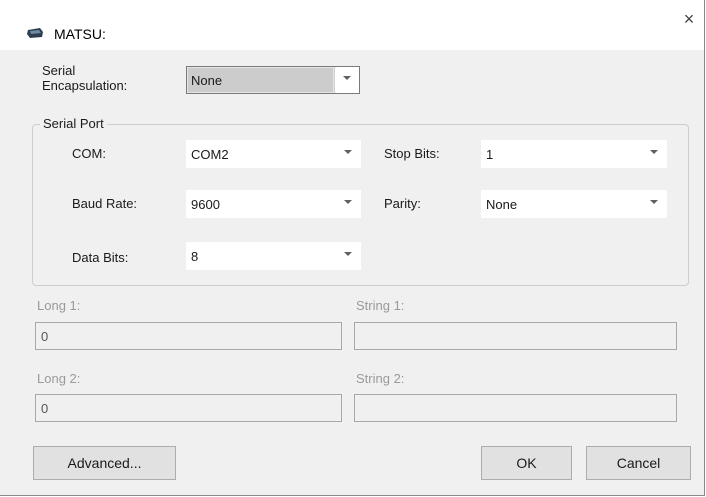 The image size is (706, 497). I want to click on string1-label: String 1:, so click(380, 305).